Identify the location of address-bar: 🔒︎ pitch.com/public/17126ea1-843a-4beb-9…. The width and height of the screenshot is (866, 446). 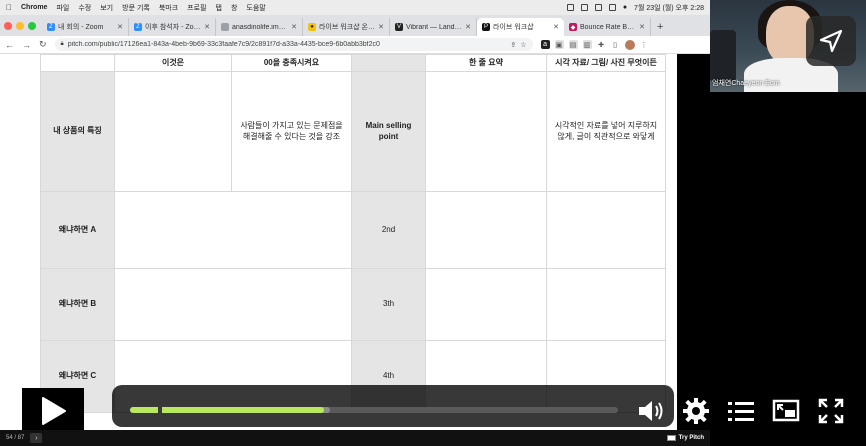
(293, 44).